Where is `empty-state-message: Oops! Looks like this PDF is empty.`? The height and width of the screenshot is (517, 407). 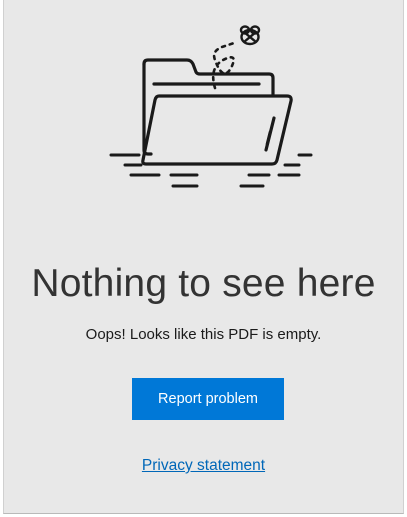 empty-state-message: Oops! Looks like this PDF is empty. is located at coordinates (203, 334).